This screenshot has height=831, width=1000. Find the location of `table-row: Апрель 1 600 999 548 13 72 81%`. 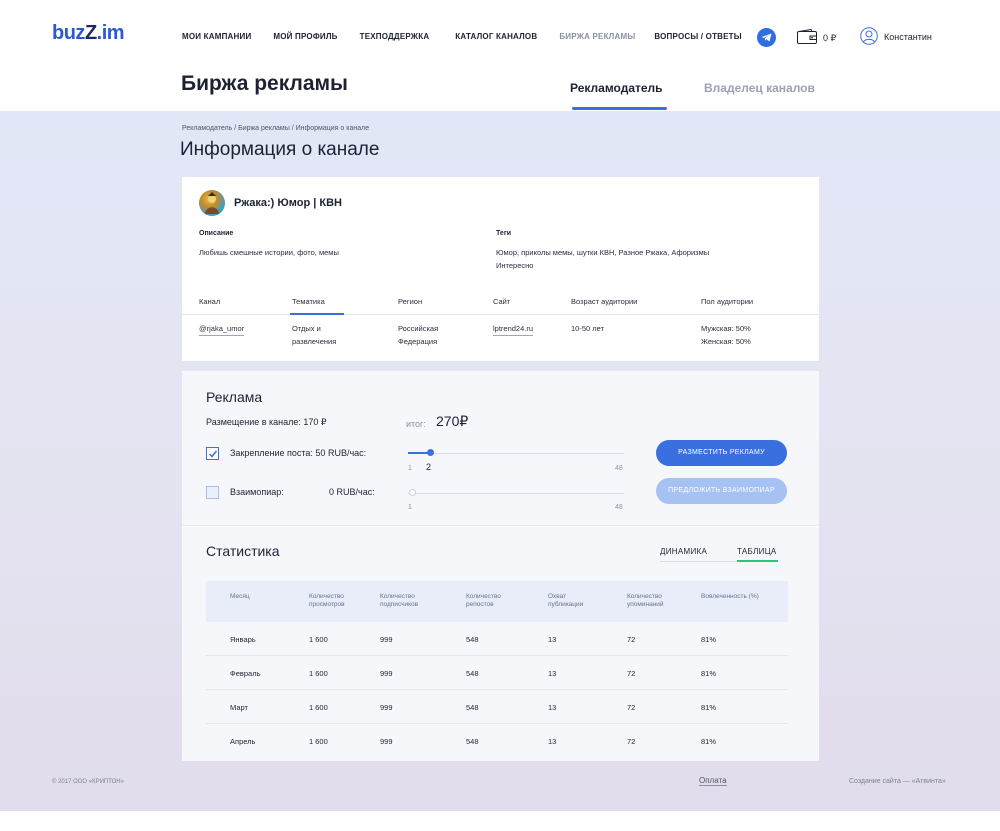

table-row: Апрель 1 600 999 548 13 72 81% is located at coordinates (473, 741).